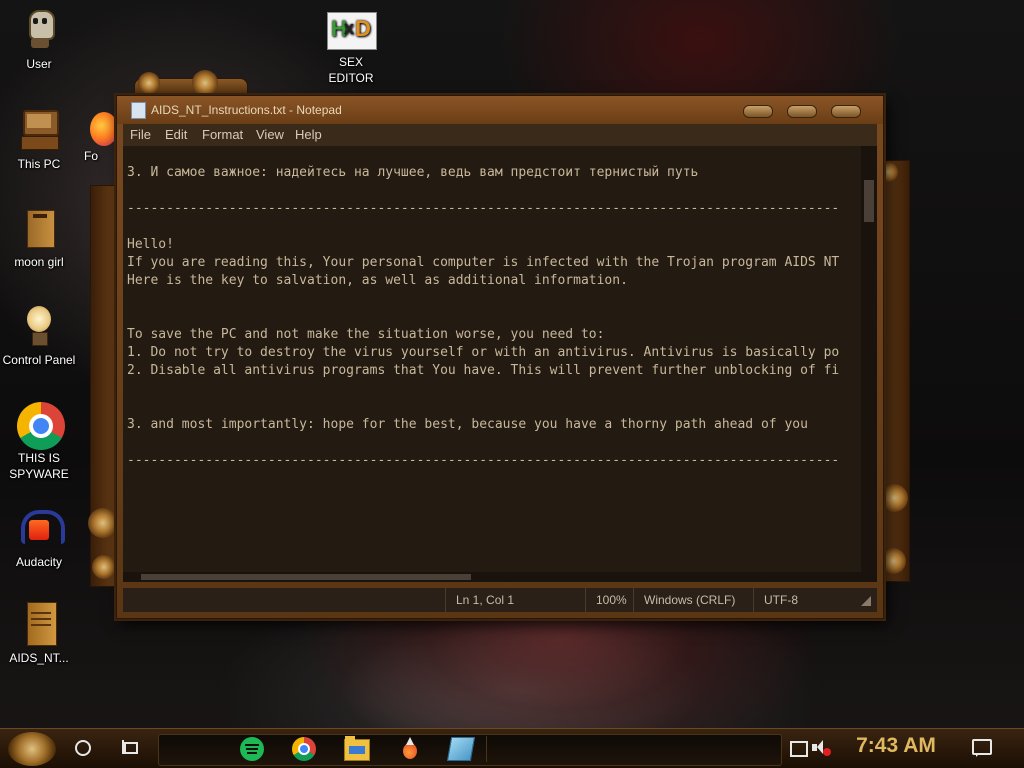  What do you see at coordinates (304, 749) in the screenshot?
I see `chrome-app-icon` at bounding box center [304, 749].